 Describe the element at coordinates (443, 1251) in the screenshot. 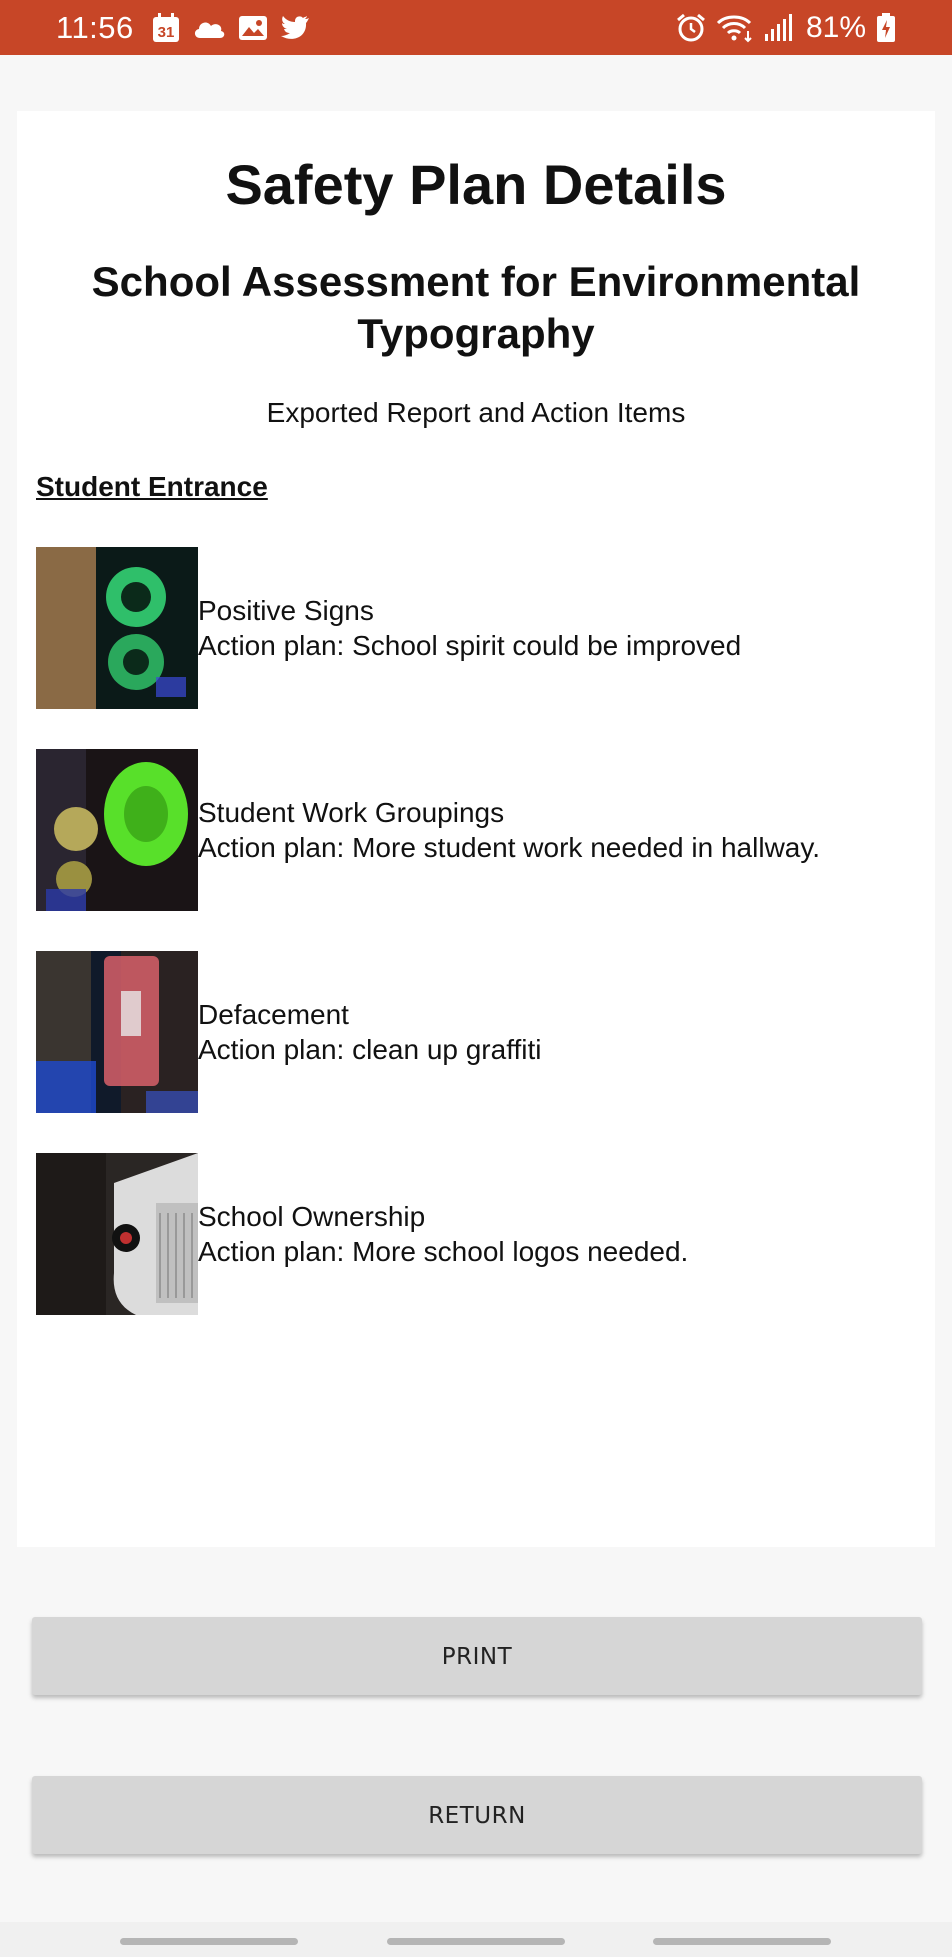

I see `item-action: Action plan: More school logos needed.` at that location.